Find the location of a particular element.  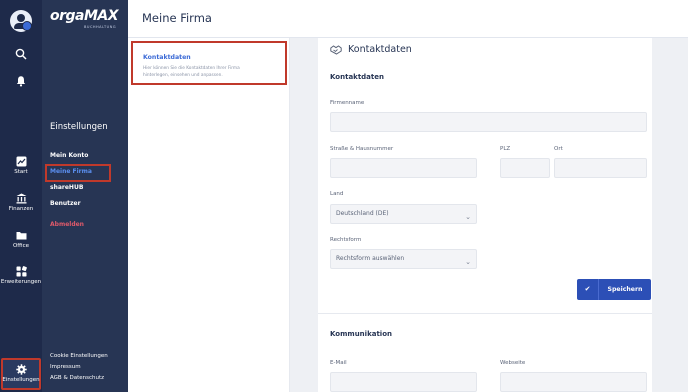

folder-icon is located at coordinates (21, 236).